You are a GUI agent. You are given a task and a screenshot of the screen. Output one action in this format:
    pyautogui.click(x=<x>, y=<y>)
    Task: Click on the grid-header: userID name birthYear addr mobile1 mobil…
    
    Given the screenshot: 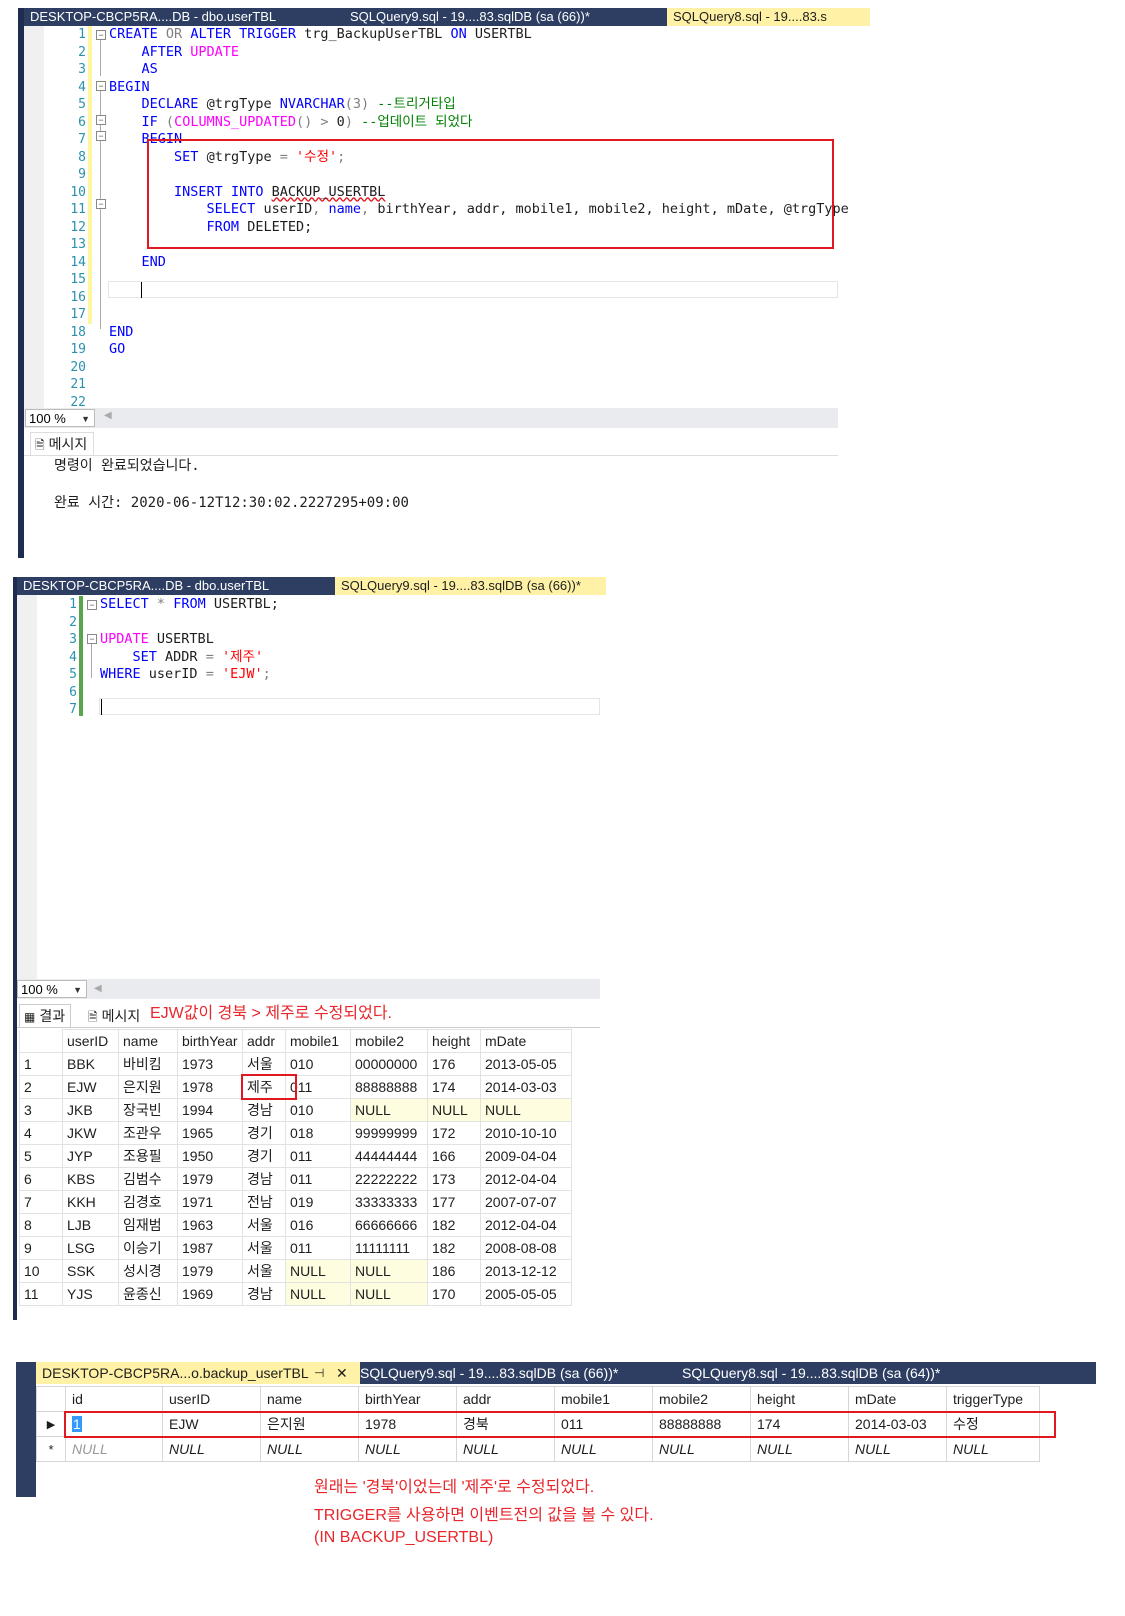 What is the action you would take?
    pyautogui.click(x=295, y=1041)
    